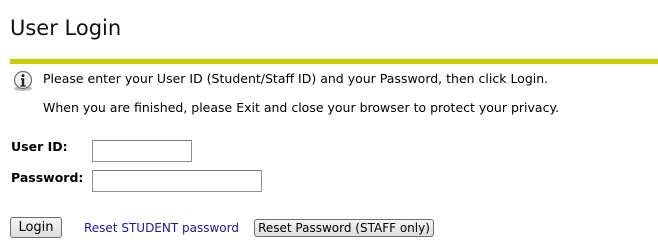 The image size is (658, 246). I want to click on reset-student-password-link: Reset STUDENT password, so click(161, 228).